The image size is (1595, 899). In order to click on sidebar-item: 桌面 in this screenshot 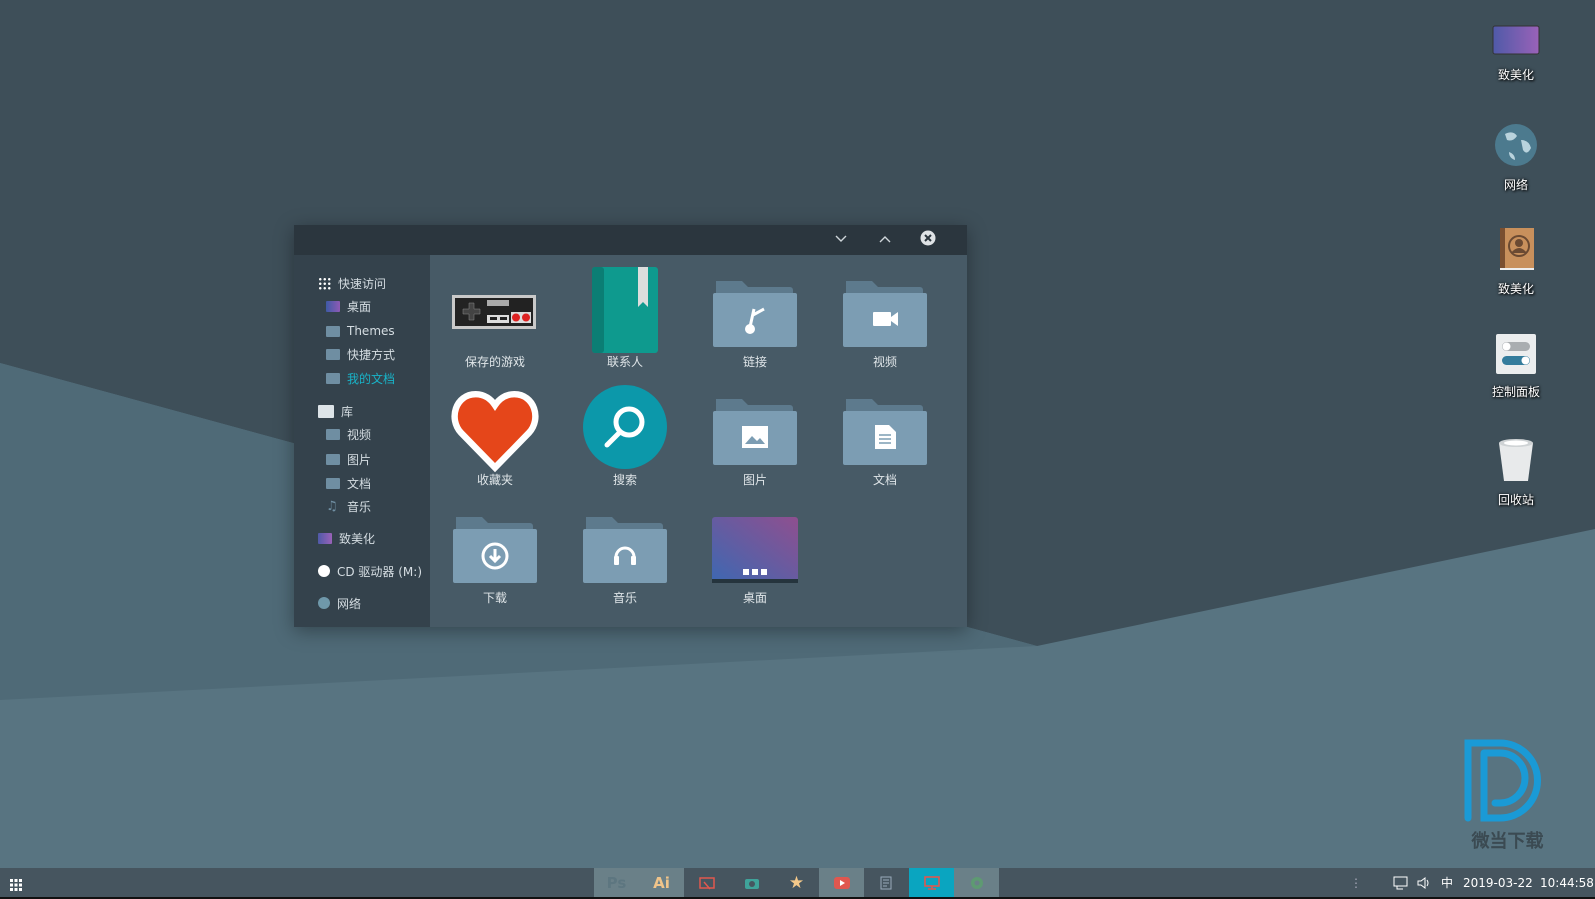, I will do `click(348, 306)`.